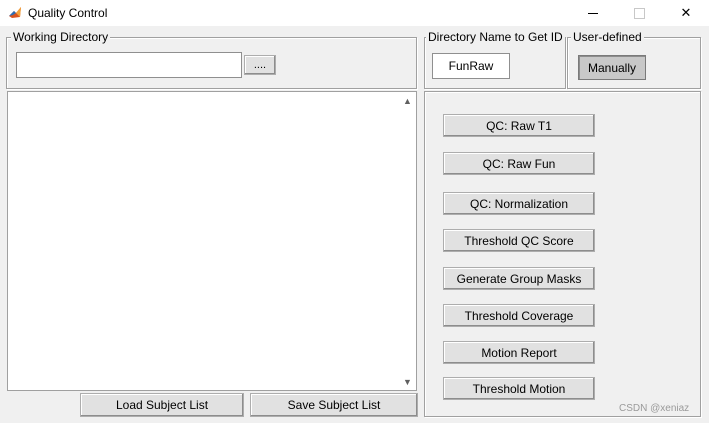 The width and height of the screenshot is (709, 423). Describe the element at coordinates (162, 405) in the screenshot. I see `load-subject-list-button: Load Subject List` at that location.